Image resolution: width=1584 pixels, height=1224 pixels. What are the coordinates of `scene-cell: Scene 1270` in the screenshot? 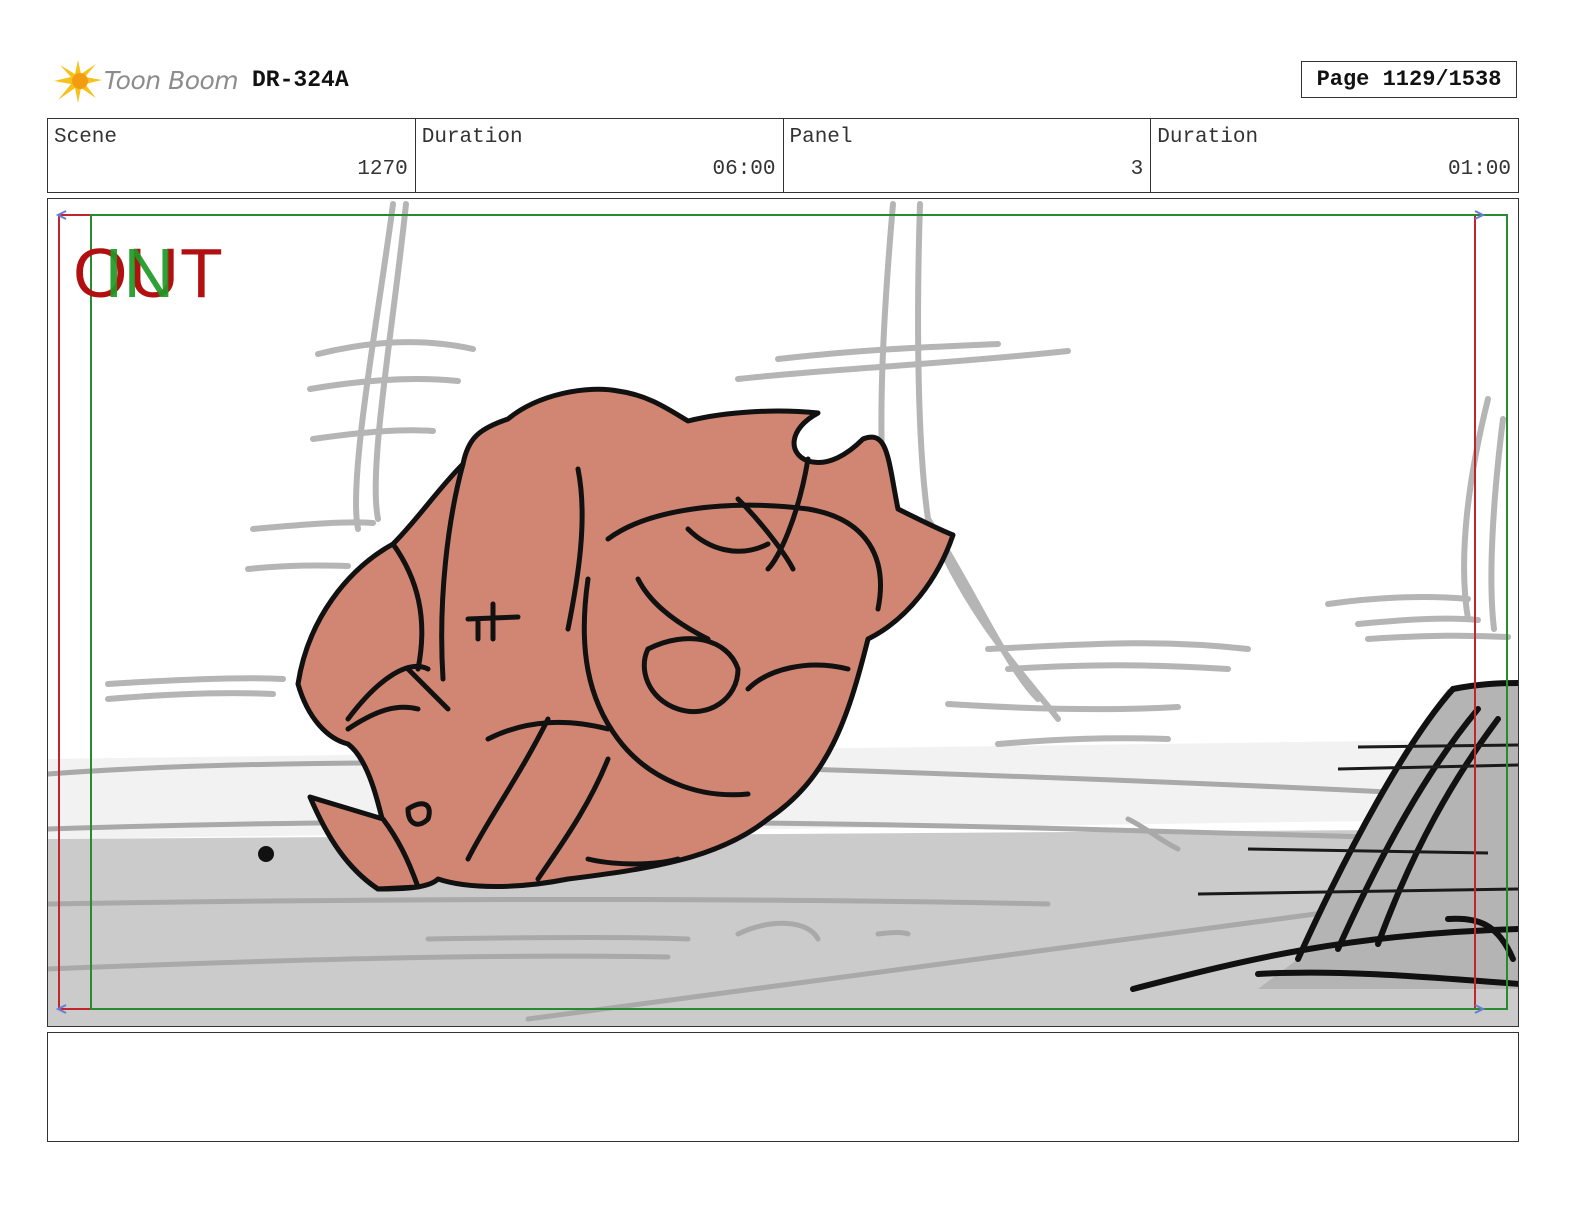 It's located at (232, 155).